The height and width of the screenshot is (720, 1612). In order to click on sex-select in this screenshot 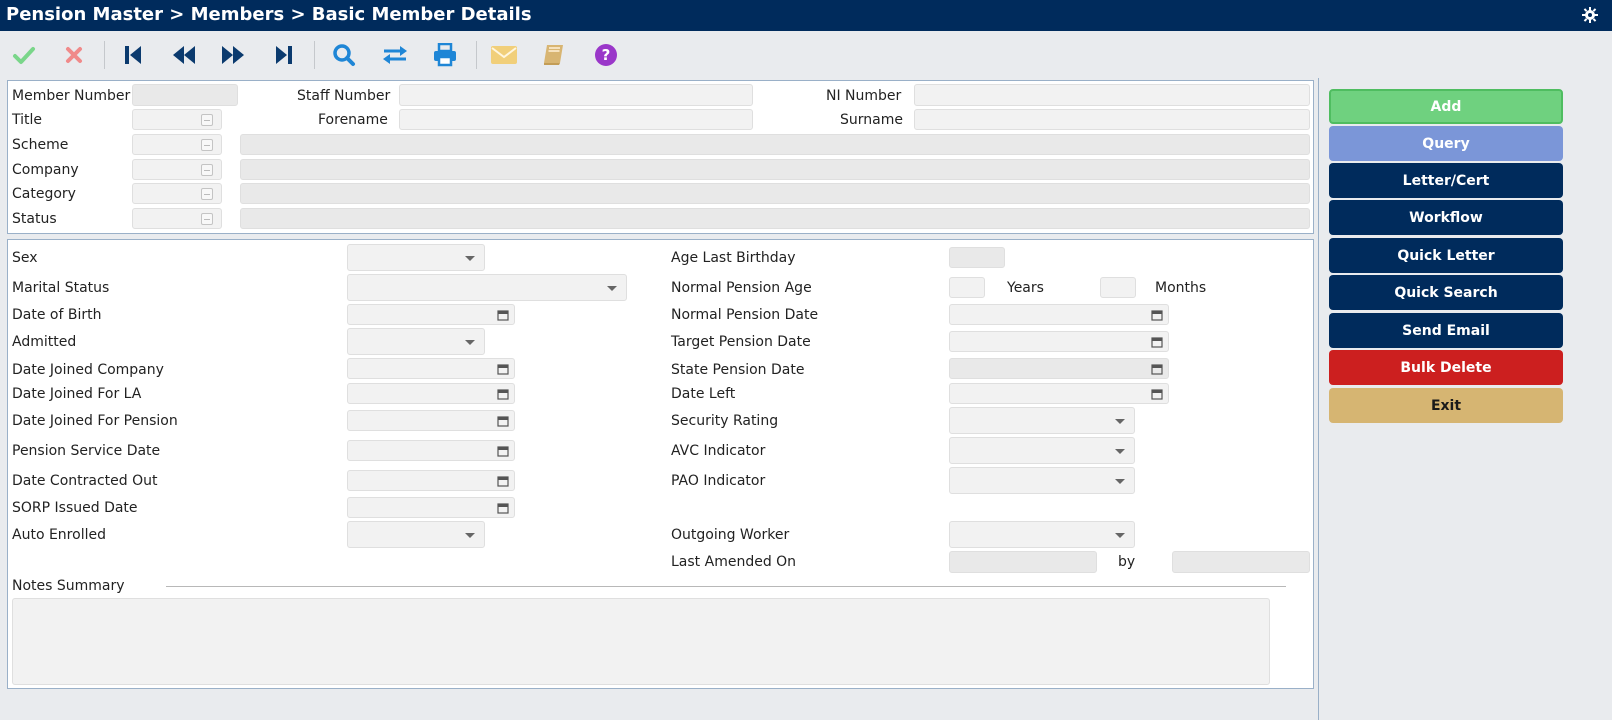, I will do `click(416, 257)`.